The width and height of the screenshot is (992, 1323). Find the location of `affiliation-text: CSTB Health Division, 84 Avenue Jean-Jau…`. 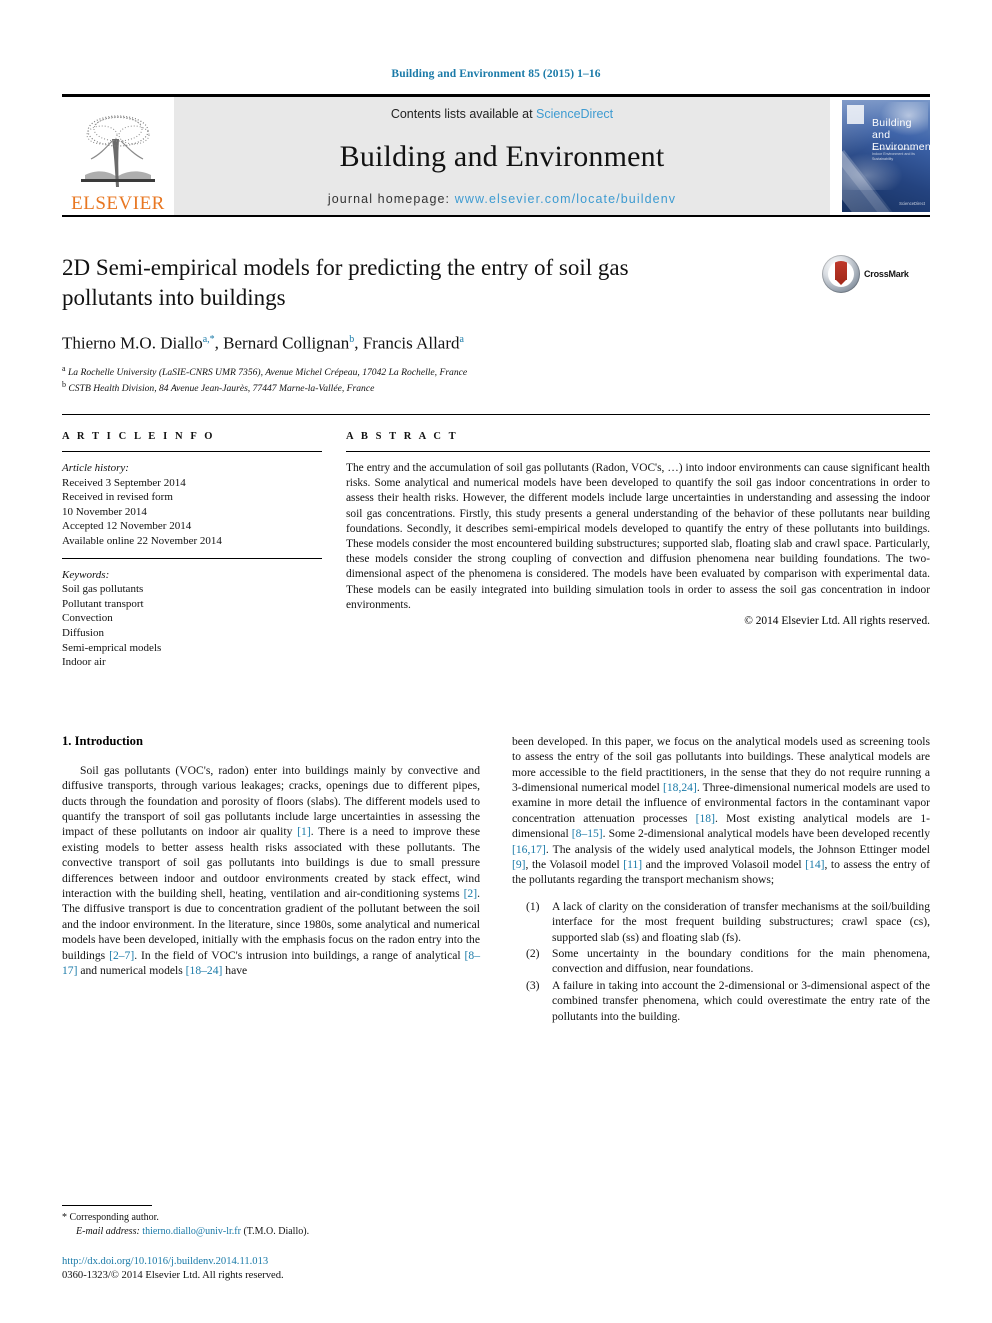

affiliation-text: CSTB Health Division, 84 Avenue Jean-Jau… is located at coordinates (221, 389).